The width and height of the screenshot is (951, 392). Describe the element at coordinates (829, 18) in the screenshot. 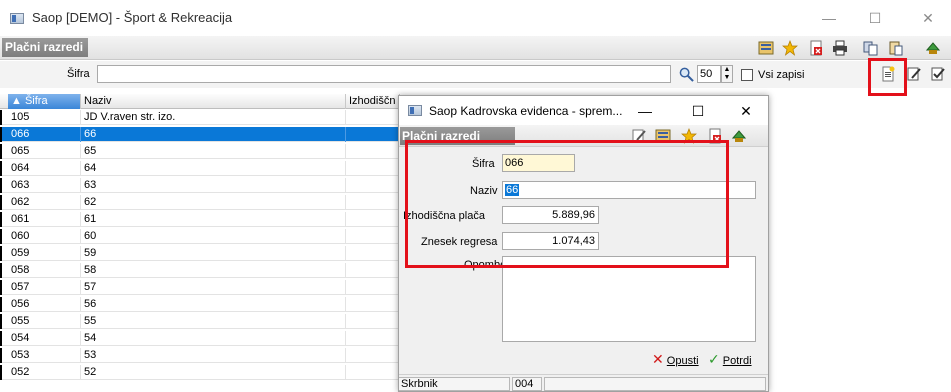

I see `minimize-button: —` at that location.